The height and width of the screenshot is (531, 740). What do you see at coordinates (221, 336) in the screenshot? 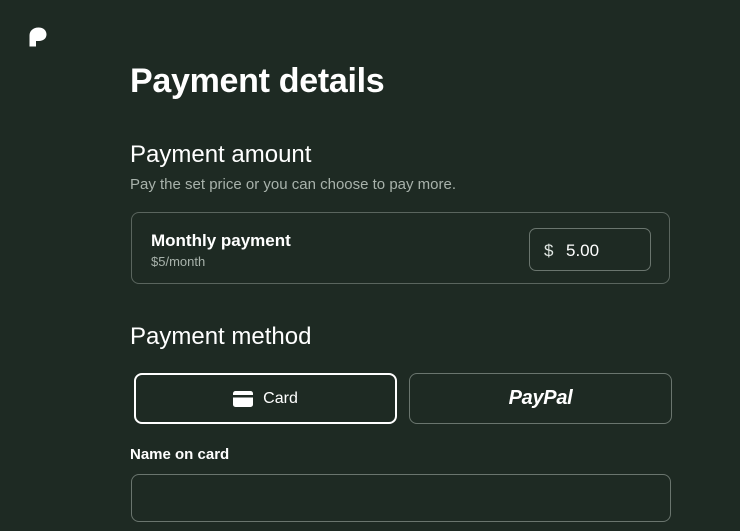
I see `payment-method-title: Payment method` at bounding box center [221, 336].